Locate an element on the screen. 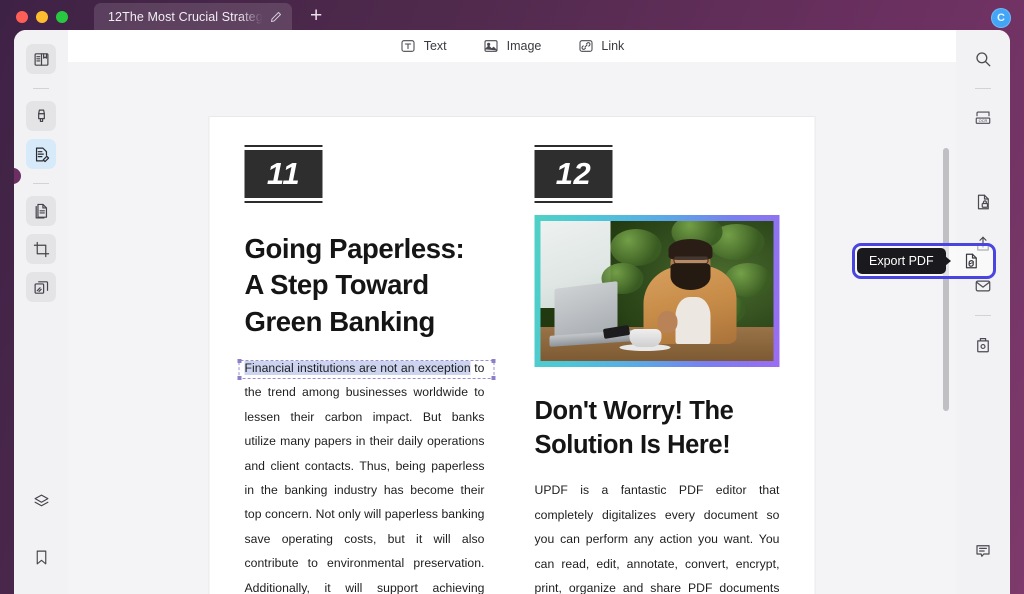  right-item-search is located at coordinates (983, 59).